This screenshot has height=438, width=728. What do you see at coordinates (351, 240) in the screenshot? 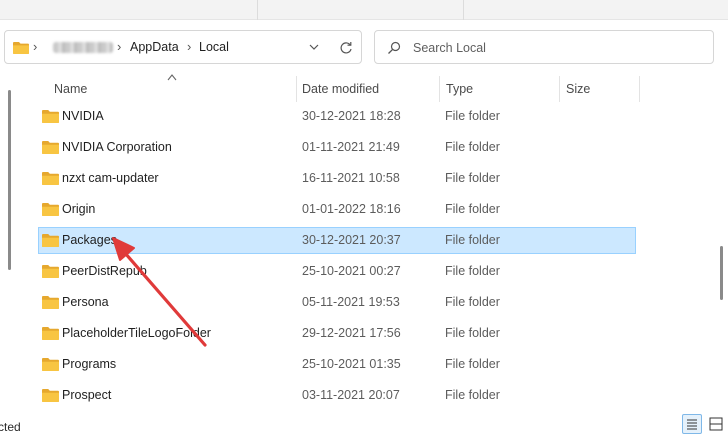
I see `file-date: 30-12-2021 20:37` at bounding box center [351, 240].